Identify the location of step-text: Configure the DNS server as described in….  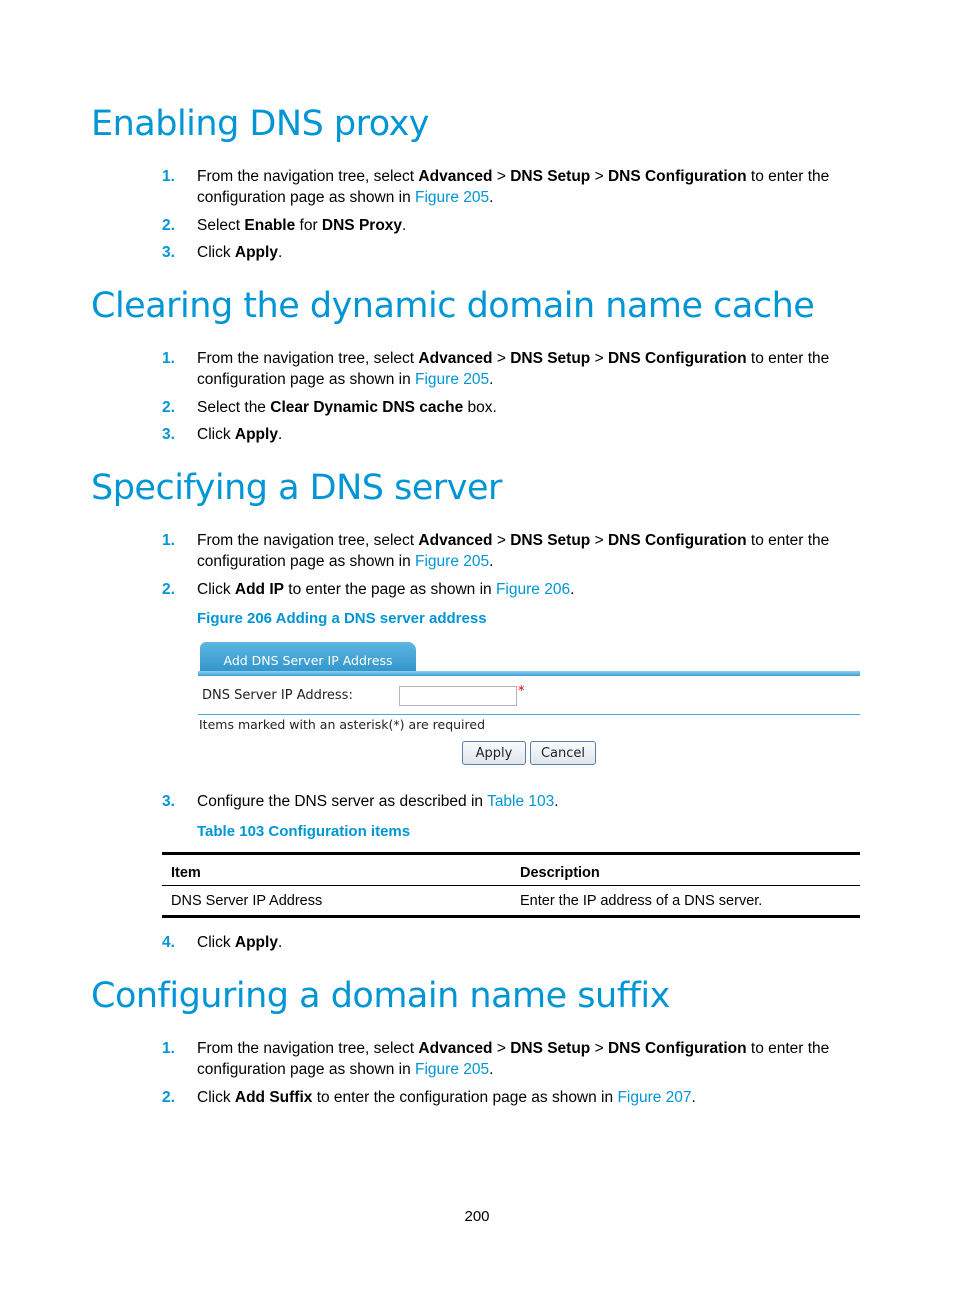
(378, 801).